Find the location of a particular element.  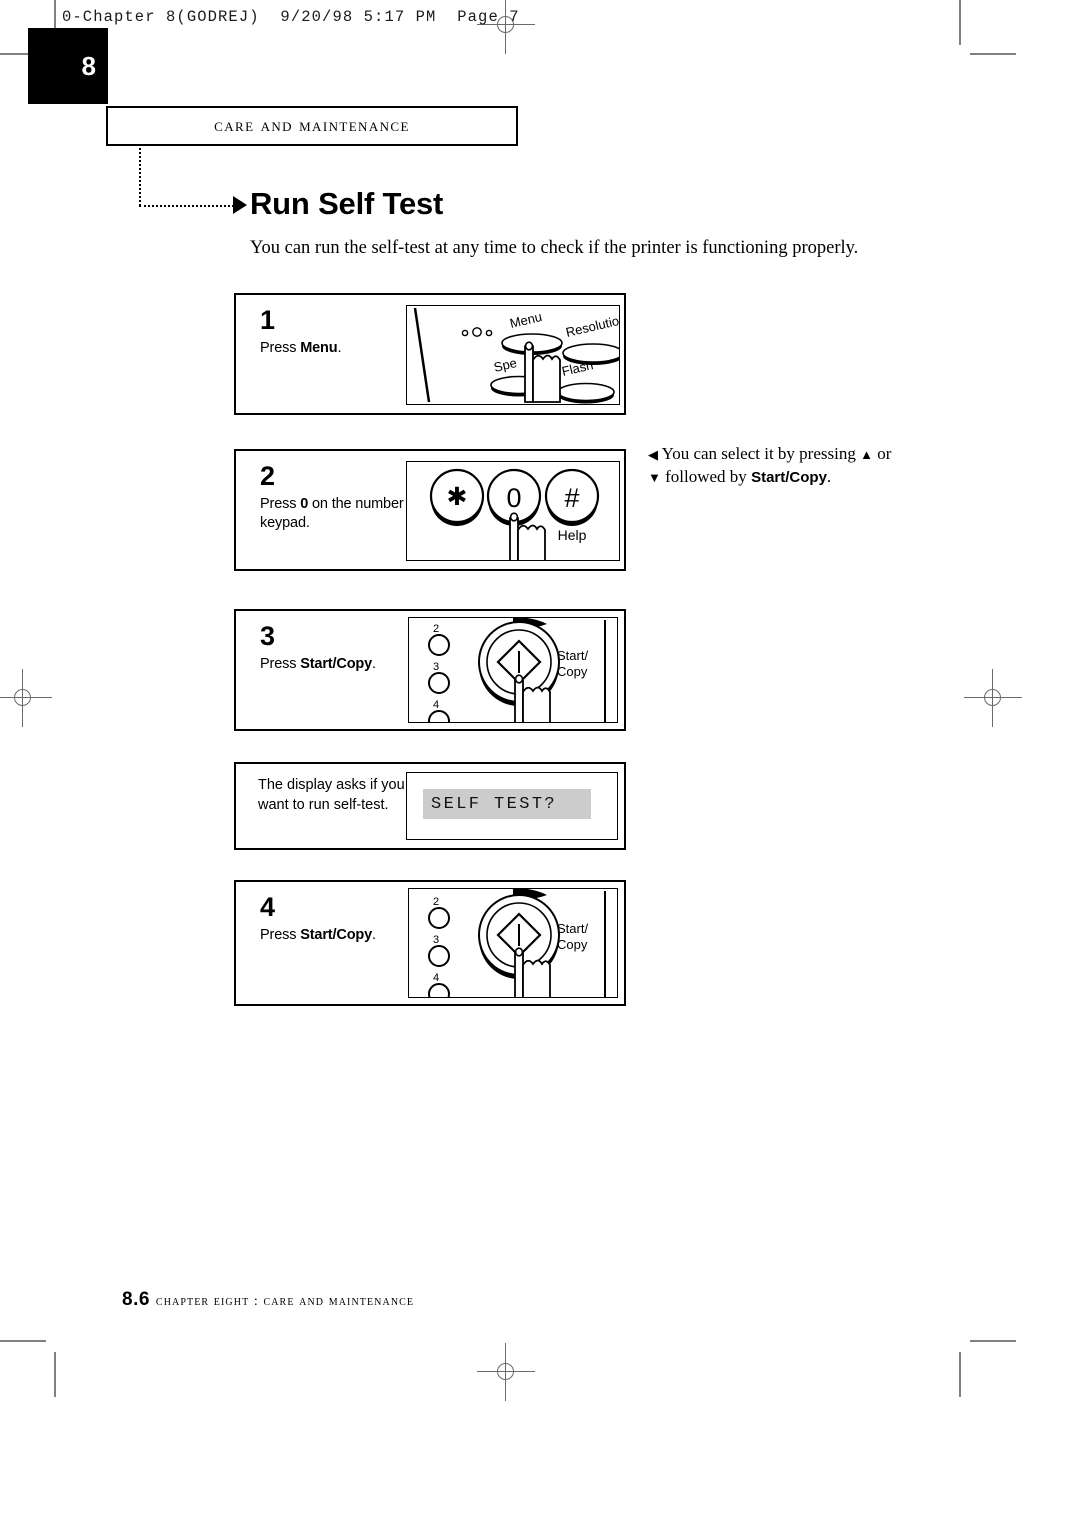

svg-text: Help is located at coordinates (572, 535).